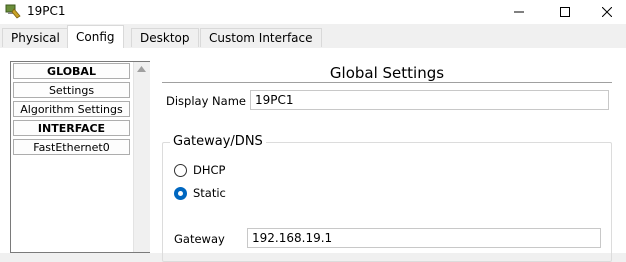 The height and width of the screenshot is (262, 626). Describe the element at coordinates (209, 193) in the screenshot. I see `static-label: Static` at that location.